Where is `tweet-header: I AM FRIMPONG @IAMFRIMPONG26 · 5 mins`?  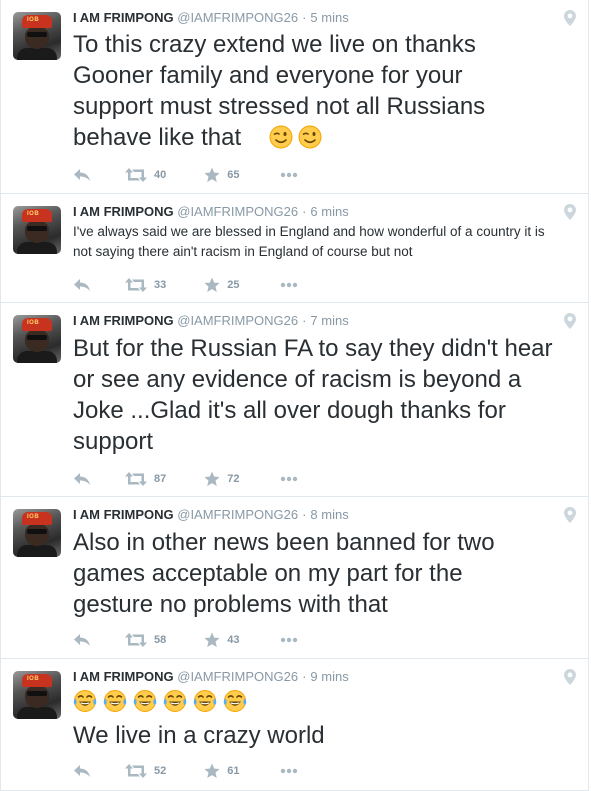 tweet-header: I AM FRIMPONG @IAMFRIMPONG26 · 5 mins is located at coordinates (211, 17).